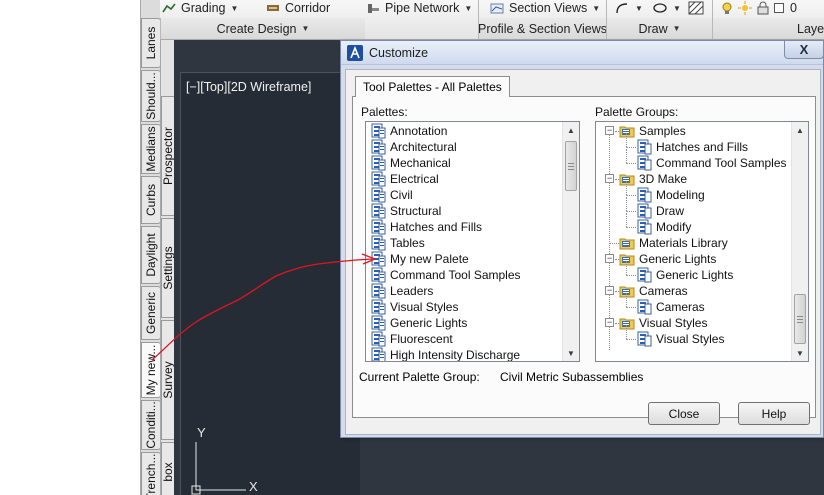 The image size is (824, 495). Describe the element at coordinates (570, 241) in the screenshot. I see `palettes-scrollbar: ▲ ▼` at that location.